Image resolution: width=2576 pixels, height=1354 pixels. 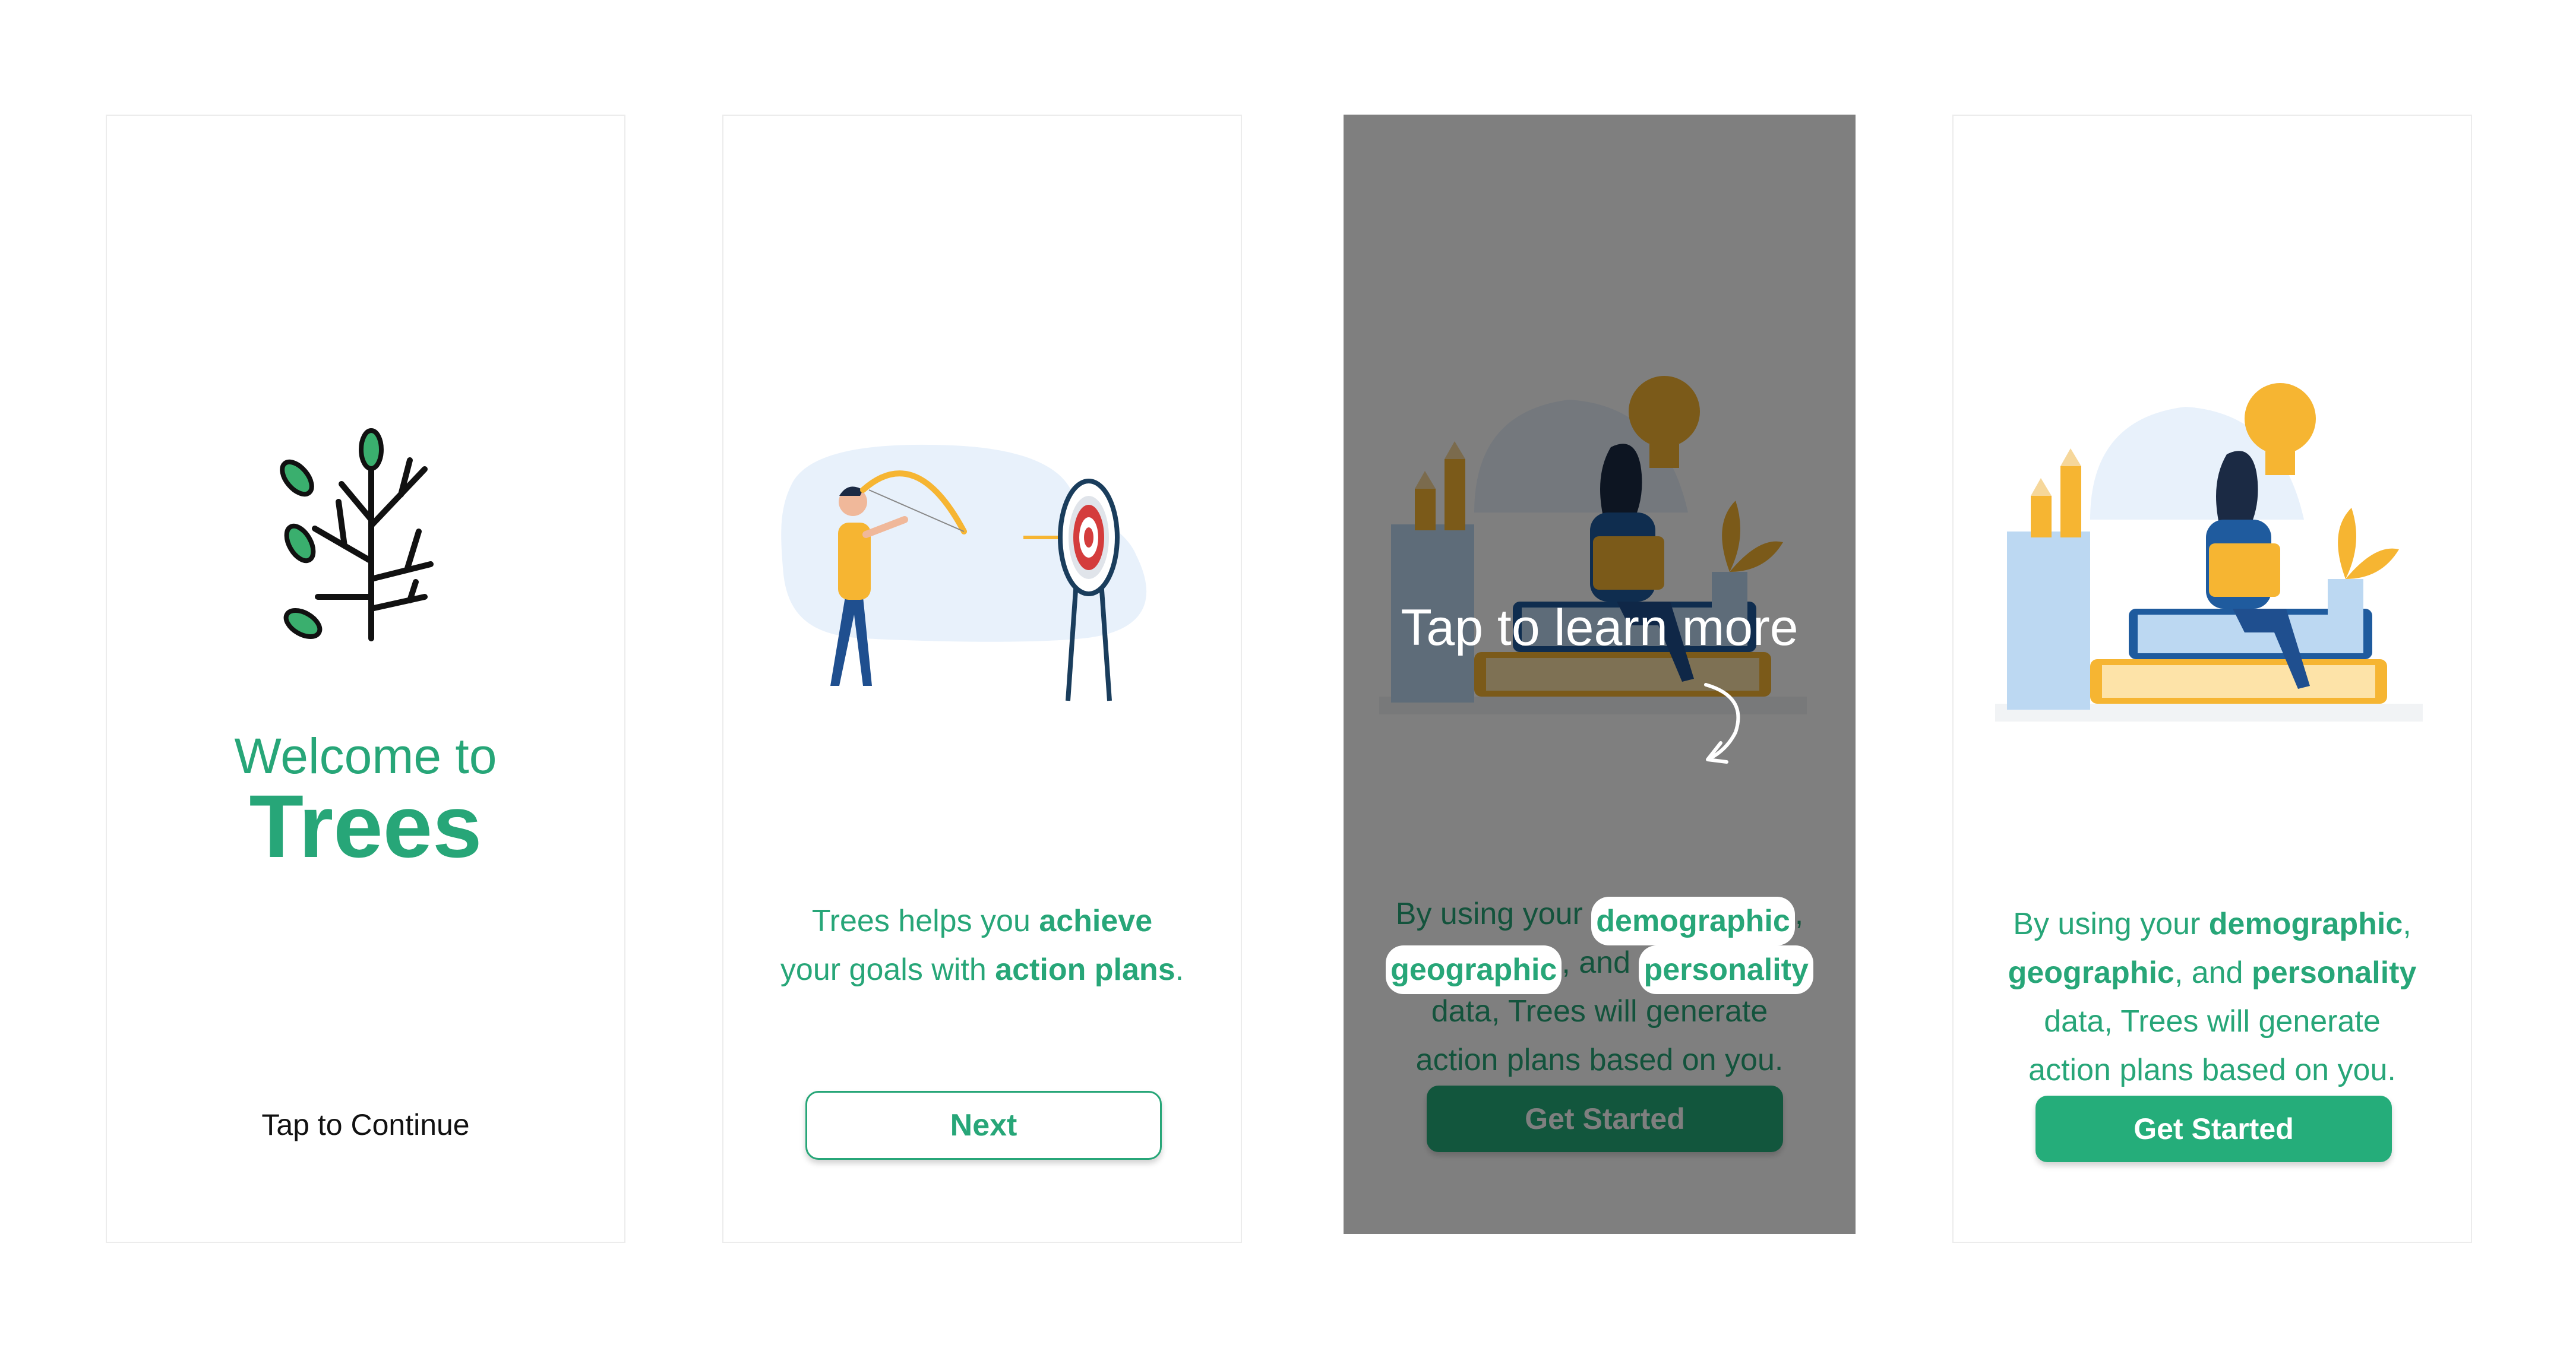 What do you see at coordinates (1605, 1119) in the screenshot?
I see `get-started-button-dimmed: Get Started` at bounding box center [1605, 1119].